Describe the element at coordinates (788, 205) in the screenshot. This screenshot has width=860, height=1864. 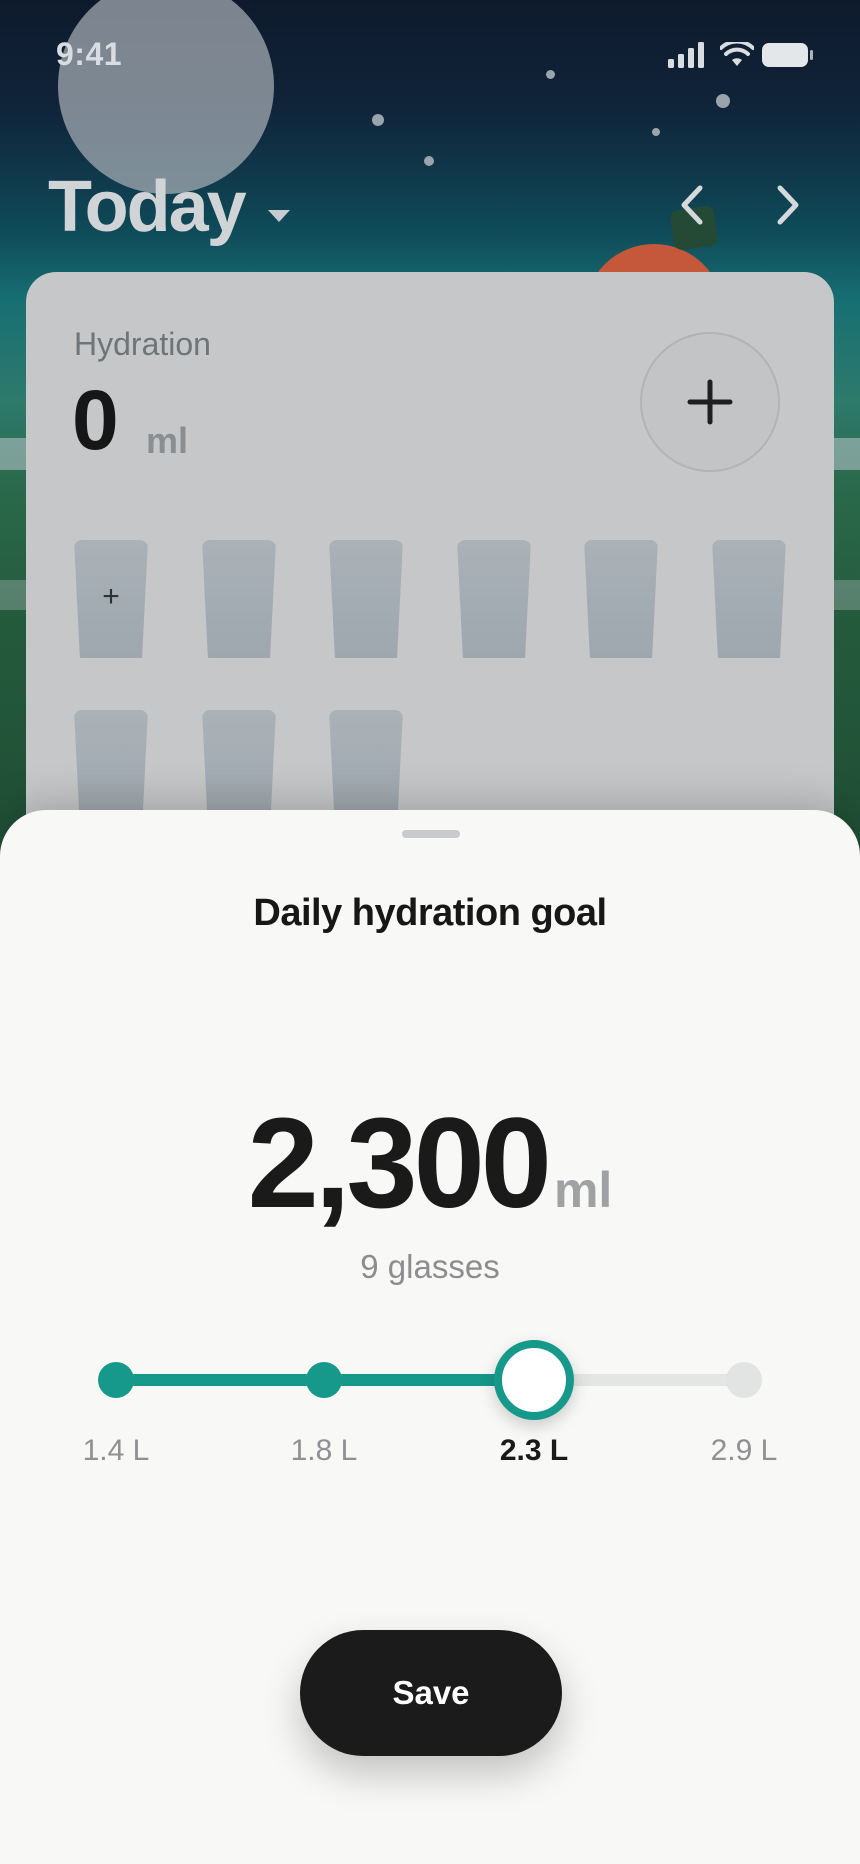
I see `chevron-right-icon` at that location.